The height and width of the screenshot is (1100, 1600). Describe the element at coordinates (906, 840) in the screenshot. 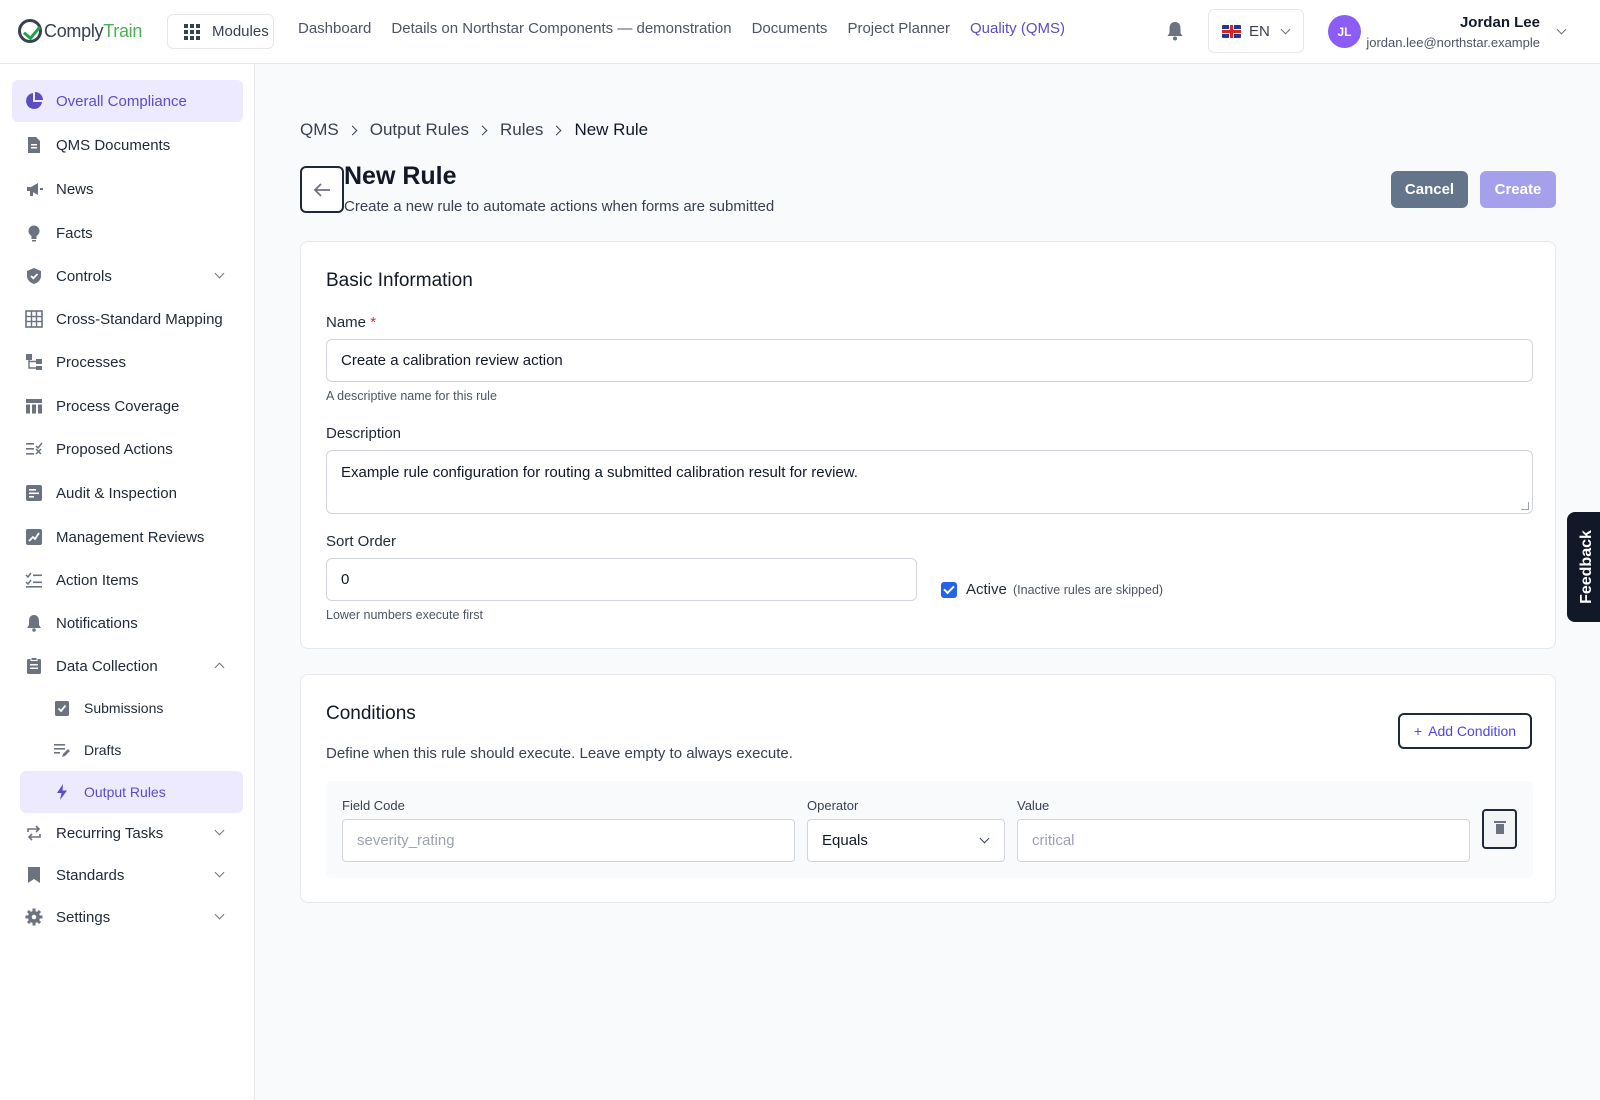

I see `operator-select: Equals` at that location.